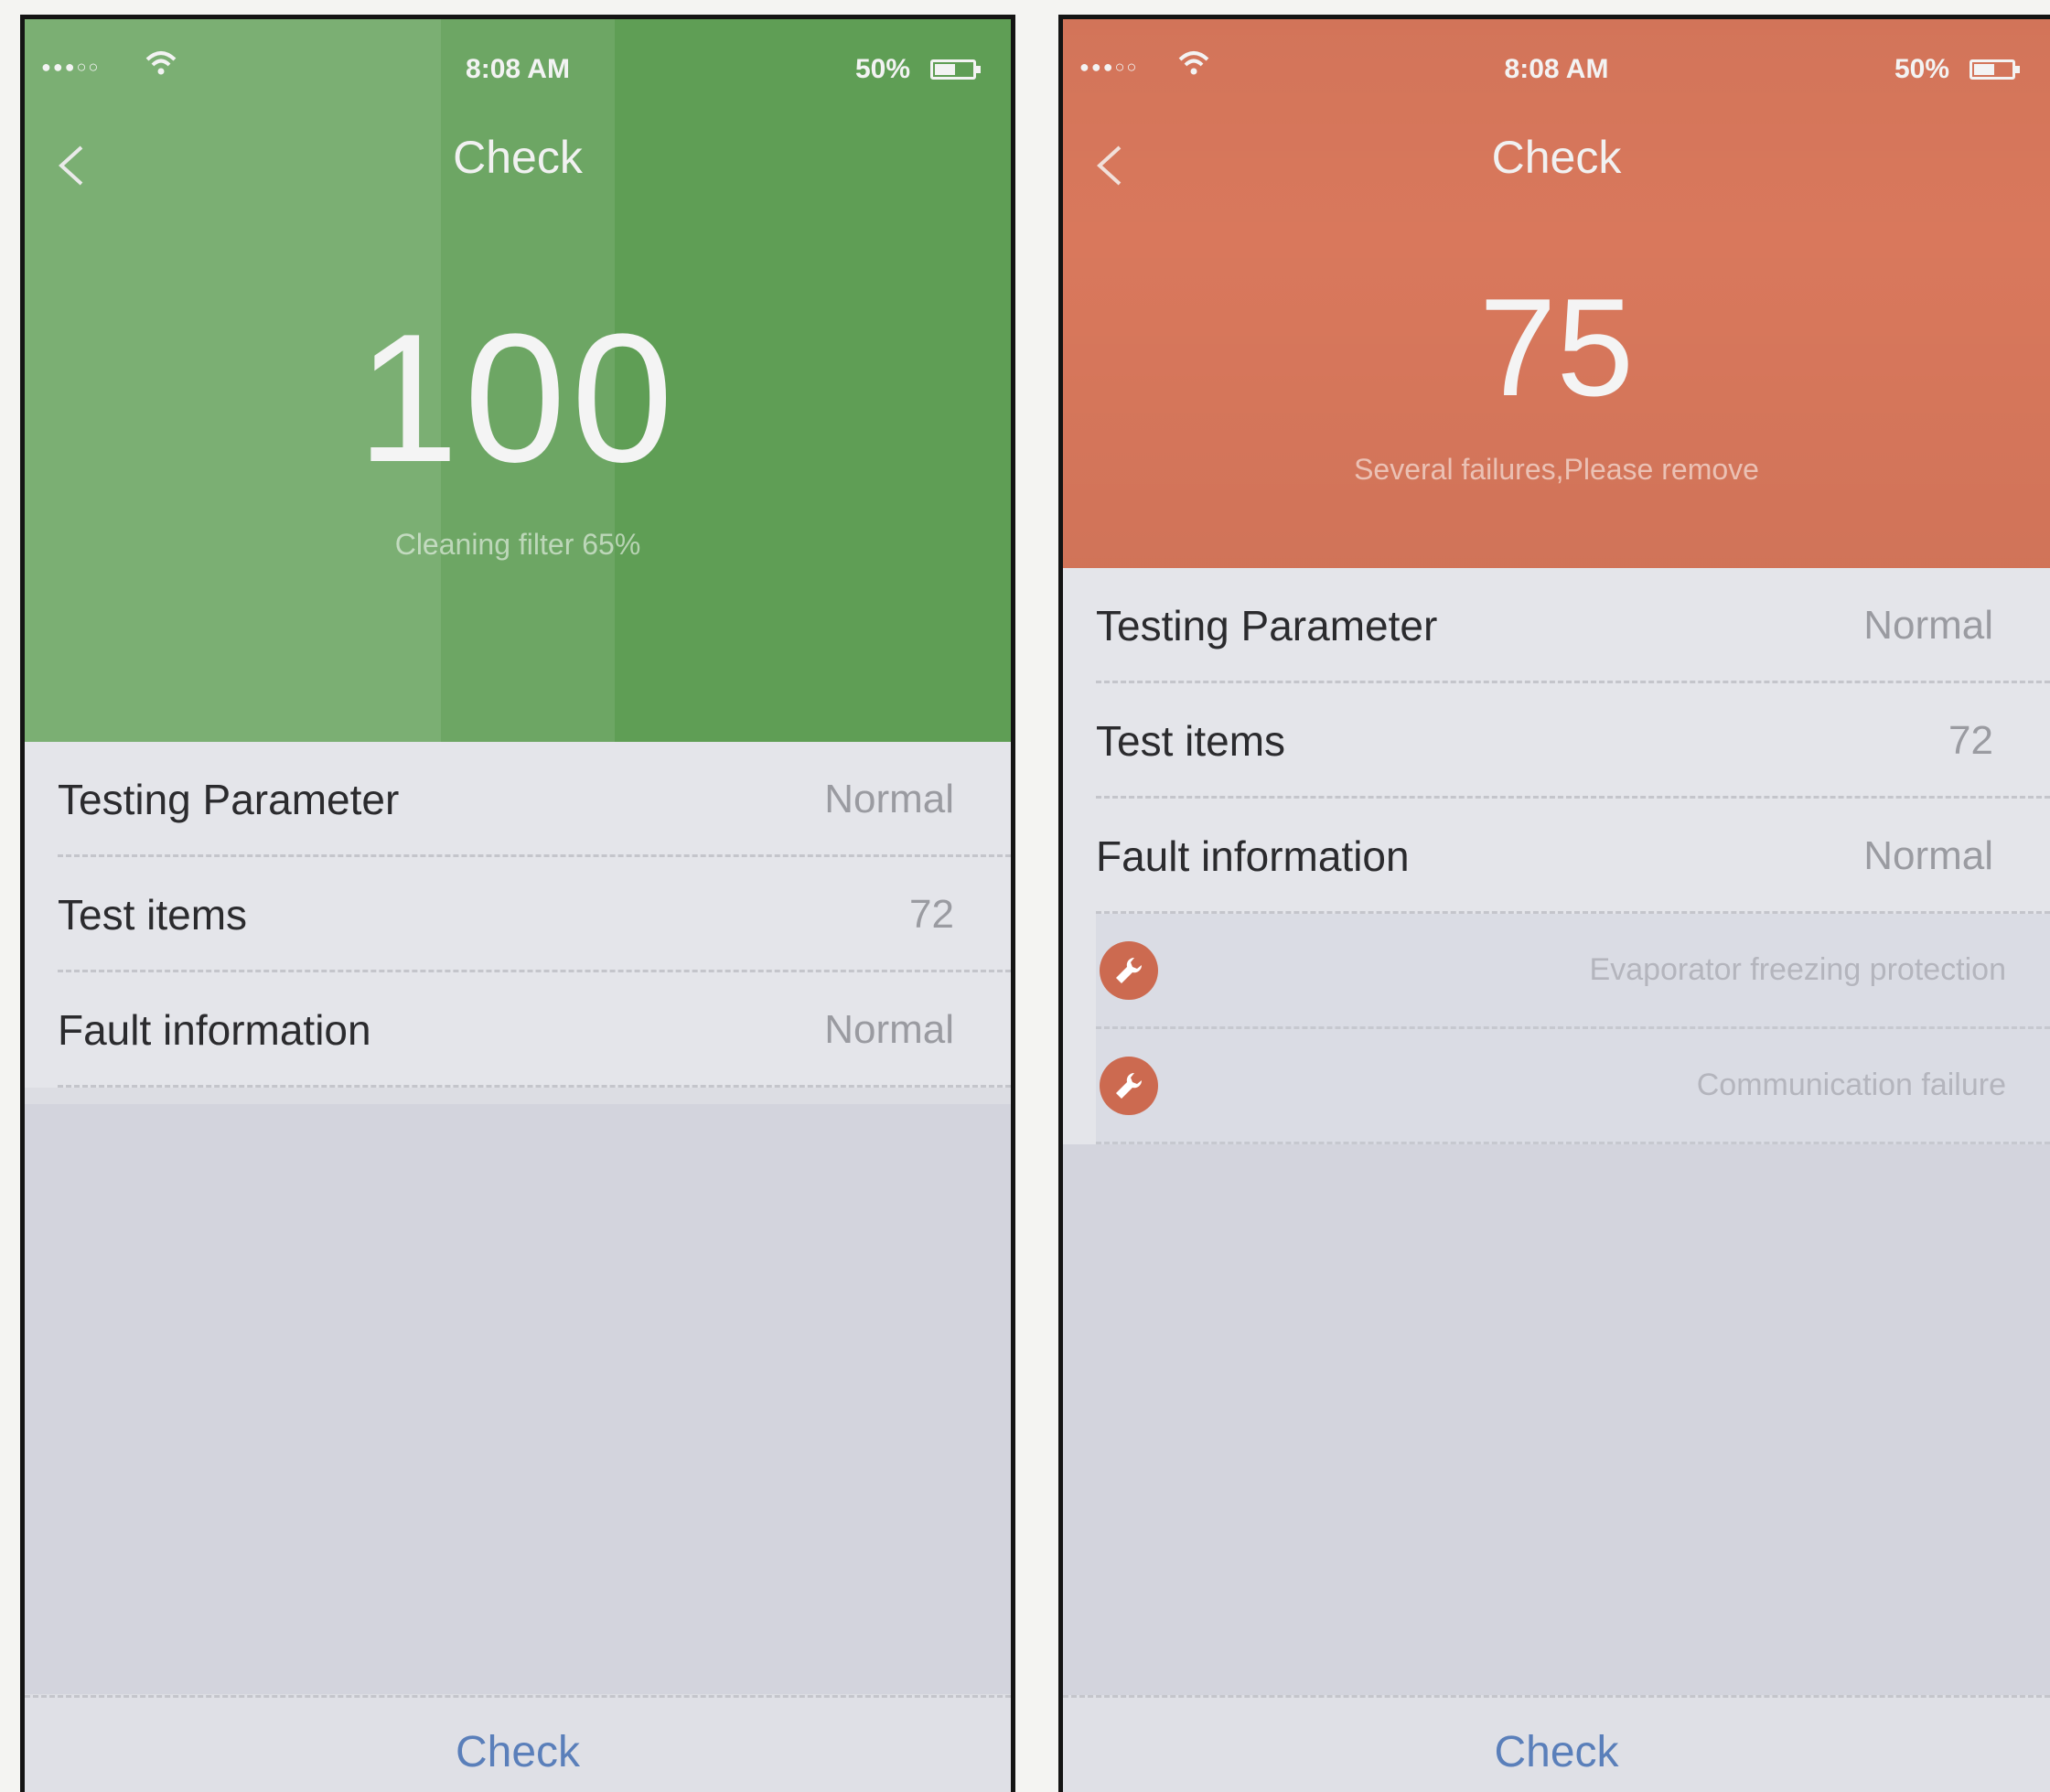  What do you see at coordinates (518, 398) in the screenshot?
I see `score-value: 100` at bounding box center [518, 398].